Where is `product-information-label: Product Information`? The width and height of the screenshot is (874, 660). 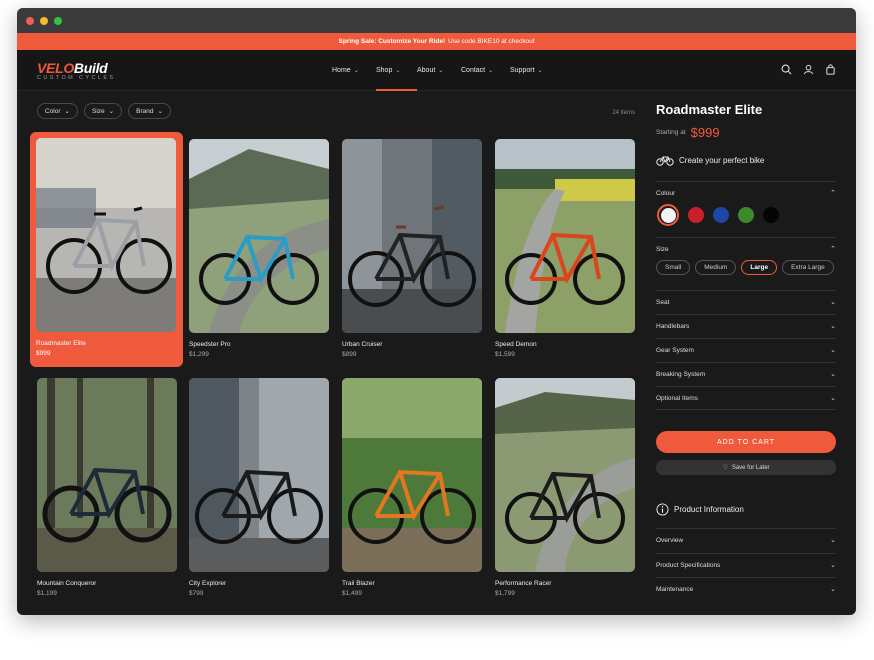
product-information-label: Product Information is located at coordinates (709, 509).